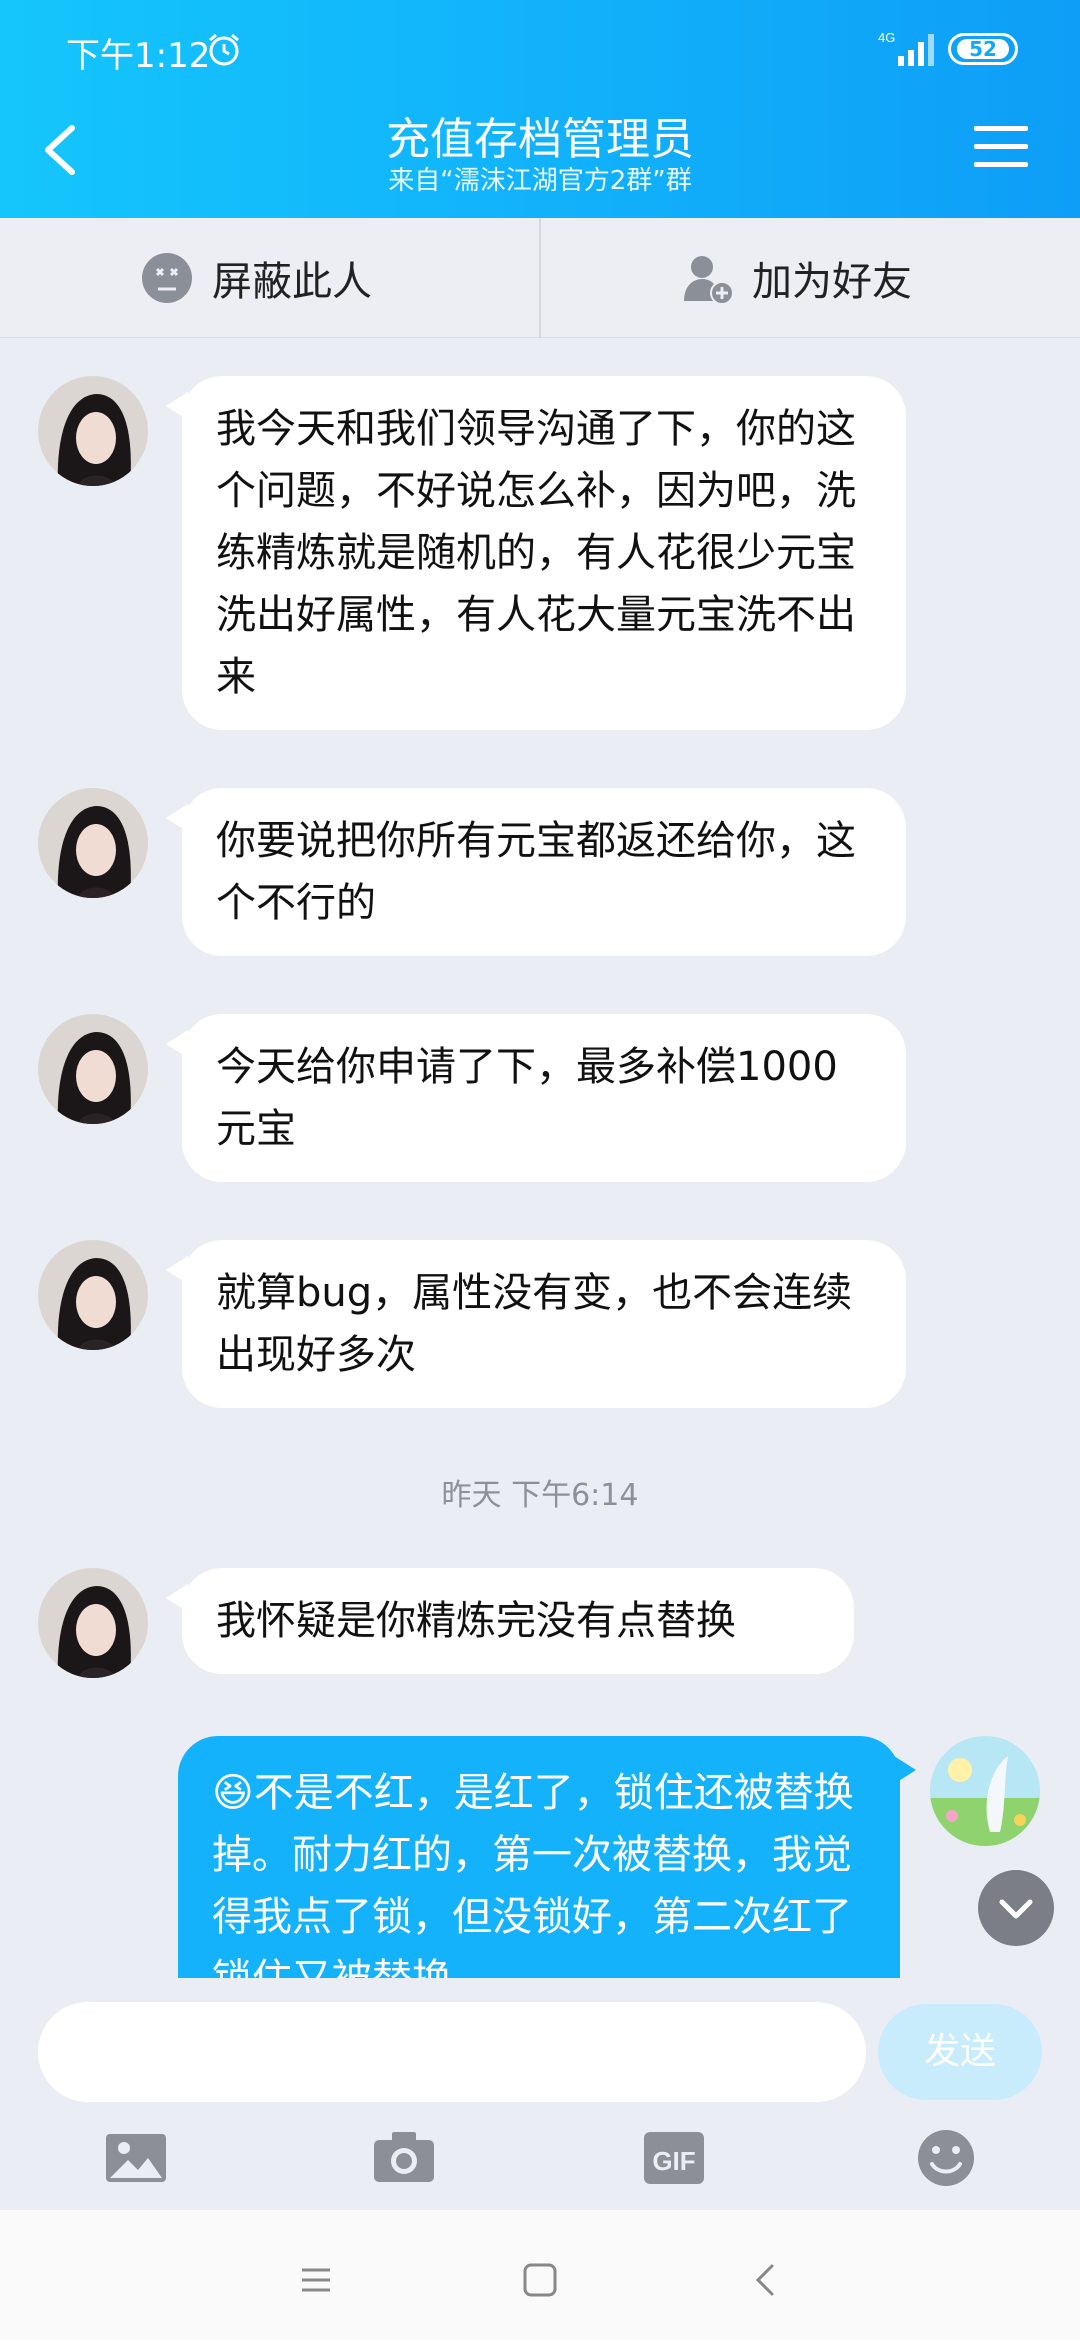  I want to click on signal-icon: 4G, so click(906, 48).